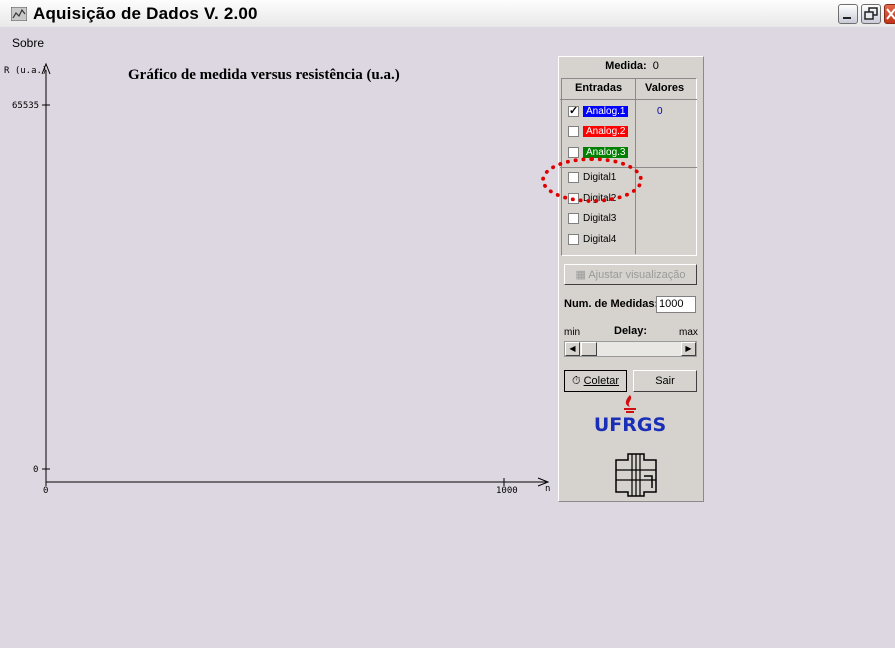 This screenshot has width=895, height=648. I want to click on adjust-view-button: ▦ Ajustar visualização, so click(630, 274).